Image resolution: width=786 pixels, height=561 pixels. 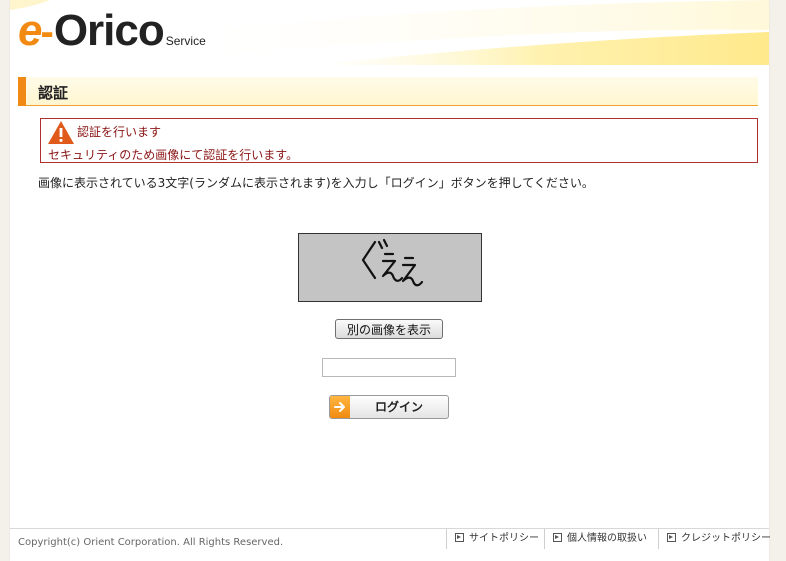 What do you see at coordinates (399, 140) in the screenshot?
I see `alert-box: 認証を行います セキュリティのため画像にて認証を行います。` at bounding box center [399, 140].